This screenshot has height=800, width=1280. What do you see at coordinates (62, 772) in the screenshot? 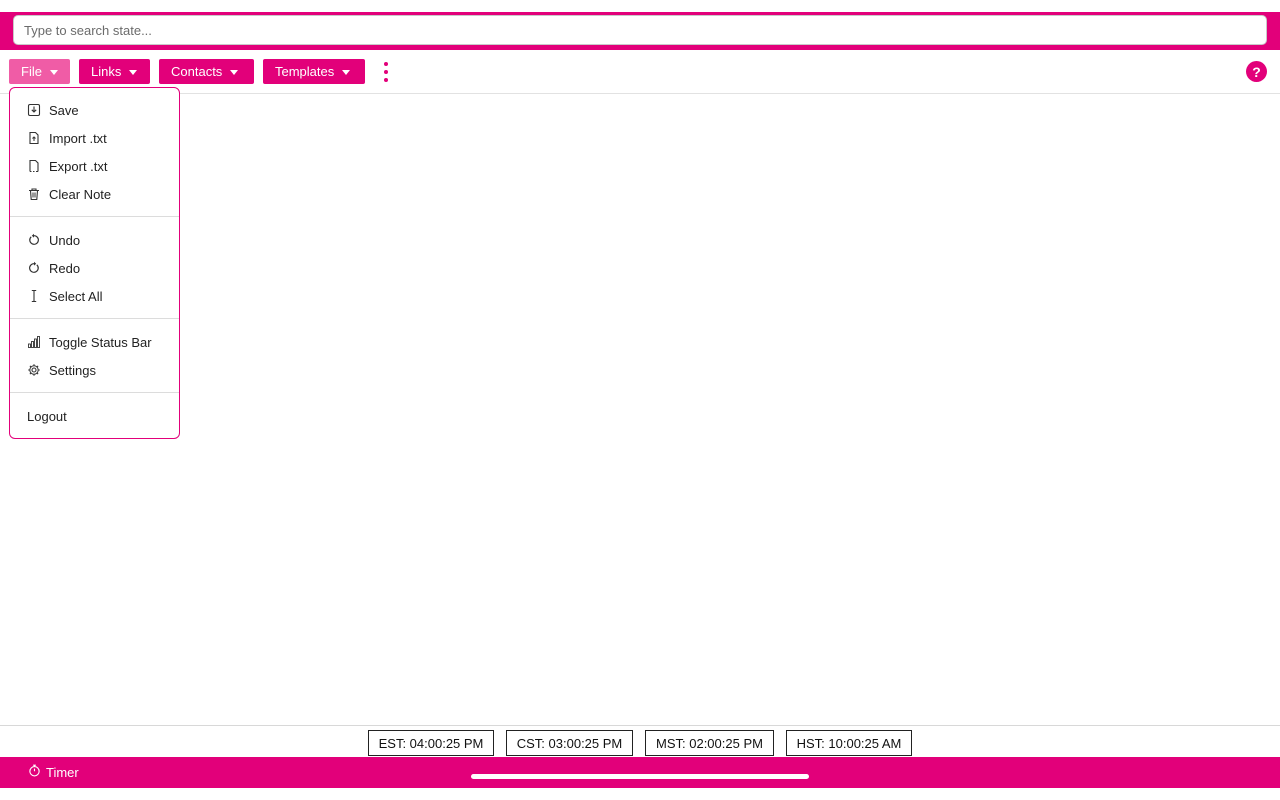
I see `timer-label: Timer` at bounding box center [62, 772].